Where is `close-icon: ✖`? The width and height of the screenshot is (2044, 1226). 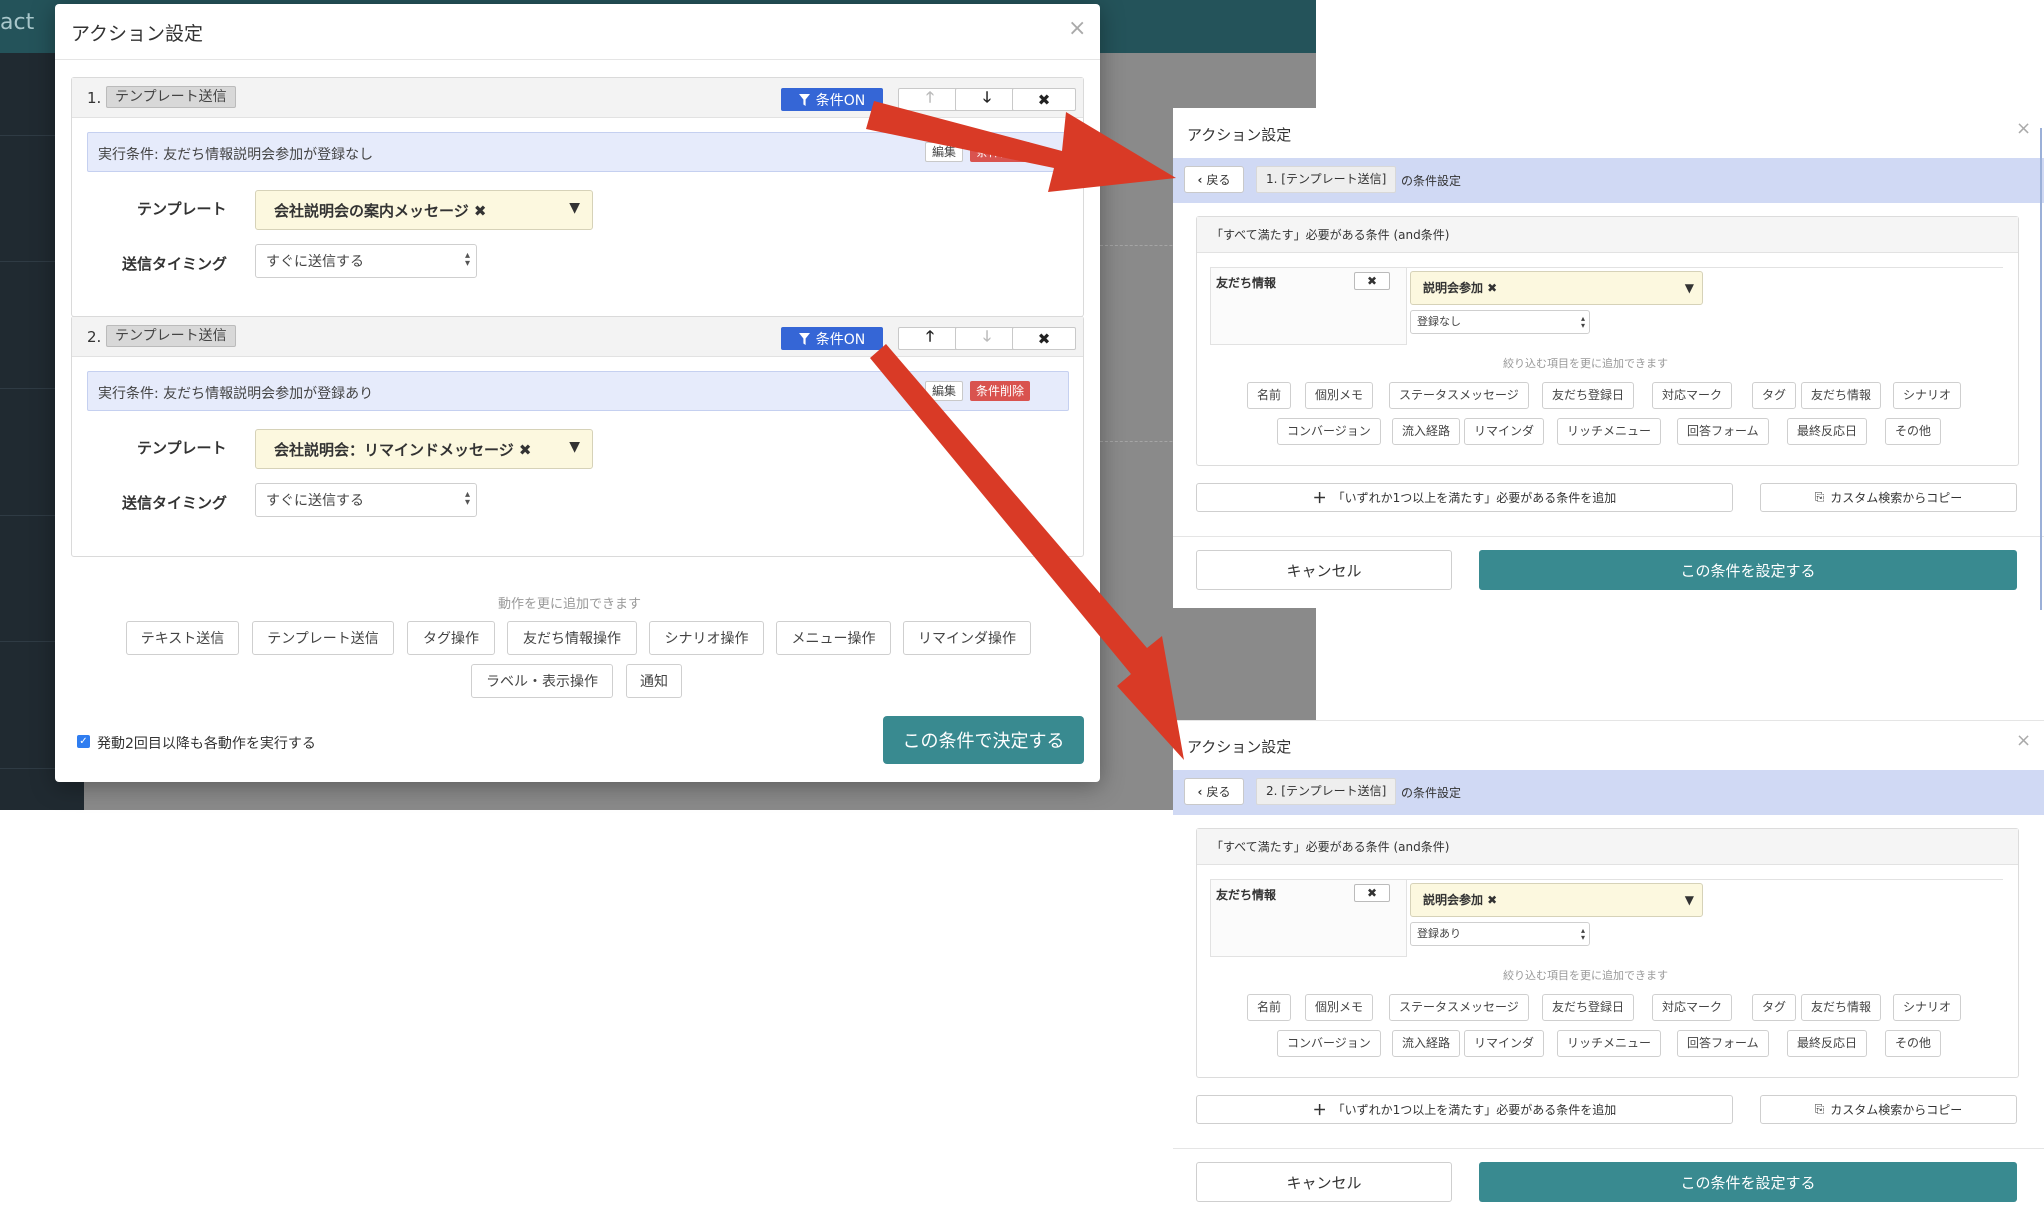
close-icon: ✖ is located at coordinates (1372, 893).